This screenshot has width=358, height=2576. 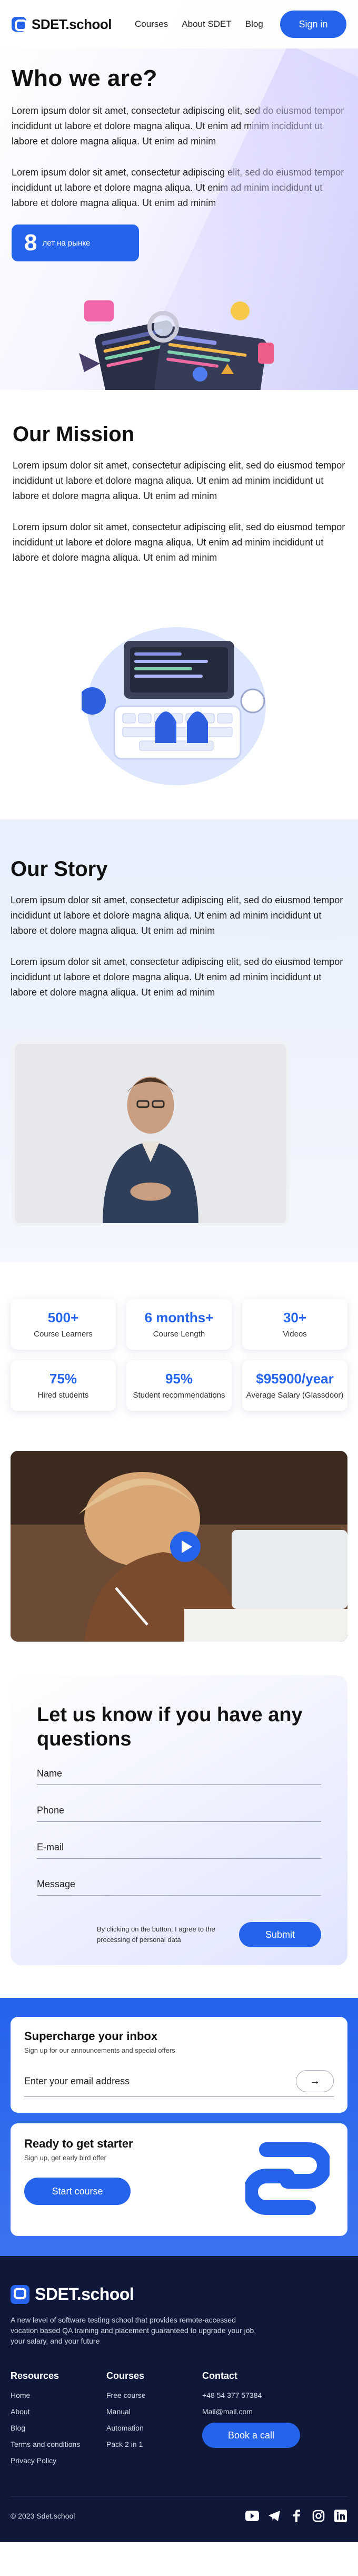 What do you see at coordinates (179, 2294) in the screenshot?
I see `footer-logo: SDET.school` at bounding box center [179, 2294].